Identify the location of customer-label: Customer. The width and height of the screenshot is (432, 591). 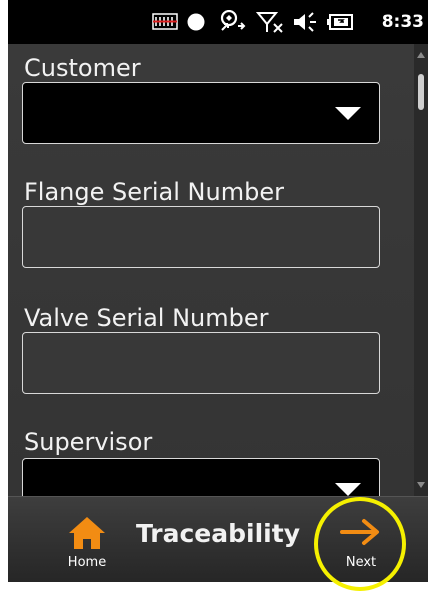
(82, 68).